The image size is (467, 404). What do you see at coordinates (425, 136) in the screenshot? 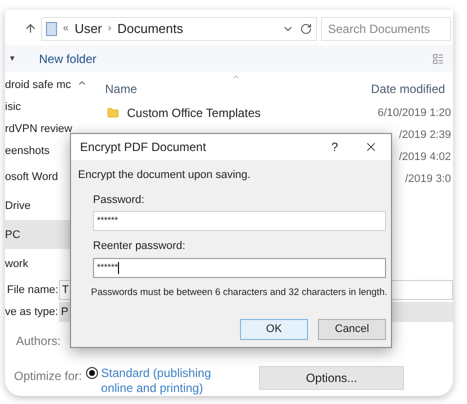
I see `date-cell-text: /2019 2:39` at bounding box center [425, 136].